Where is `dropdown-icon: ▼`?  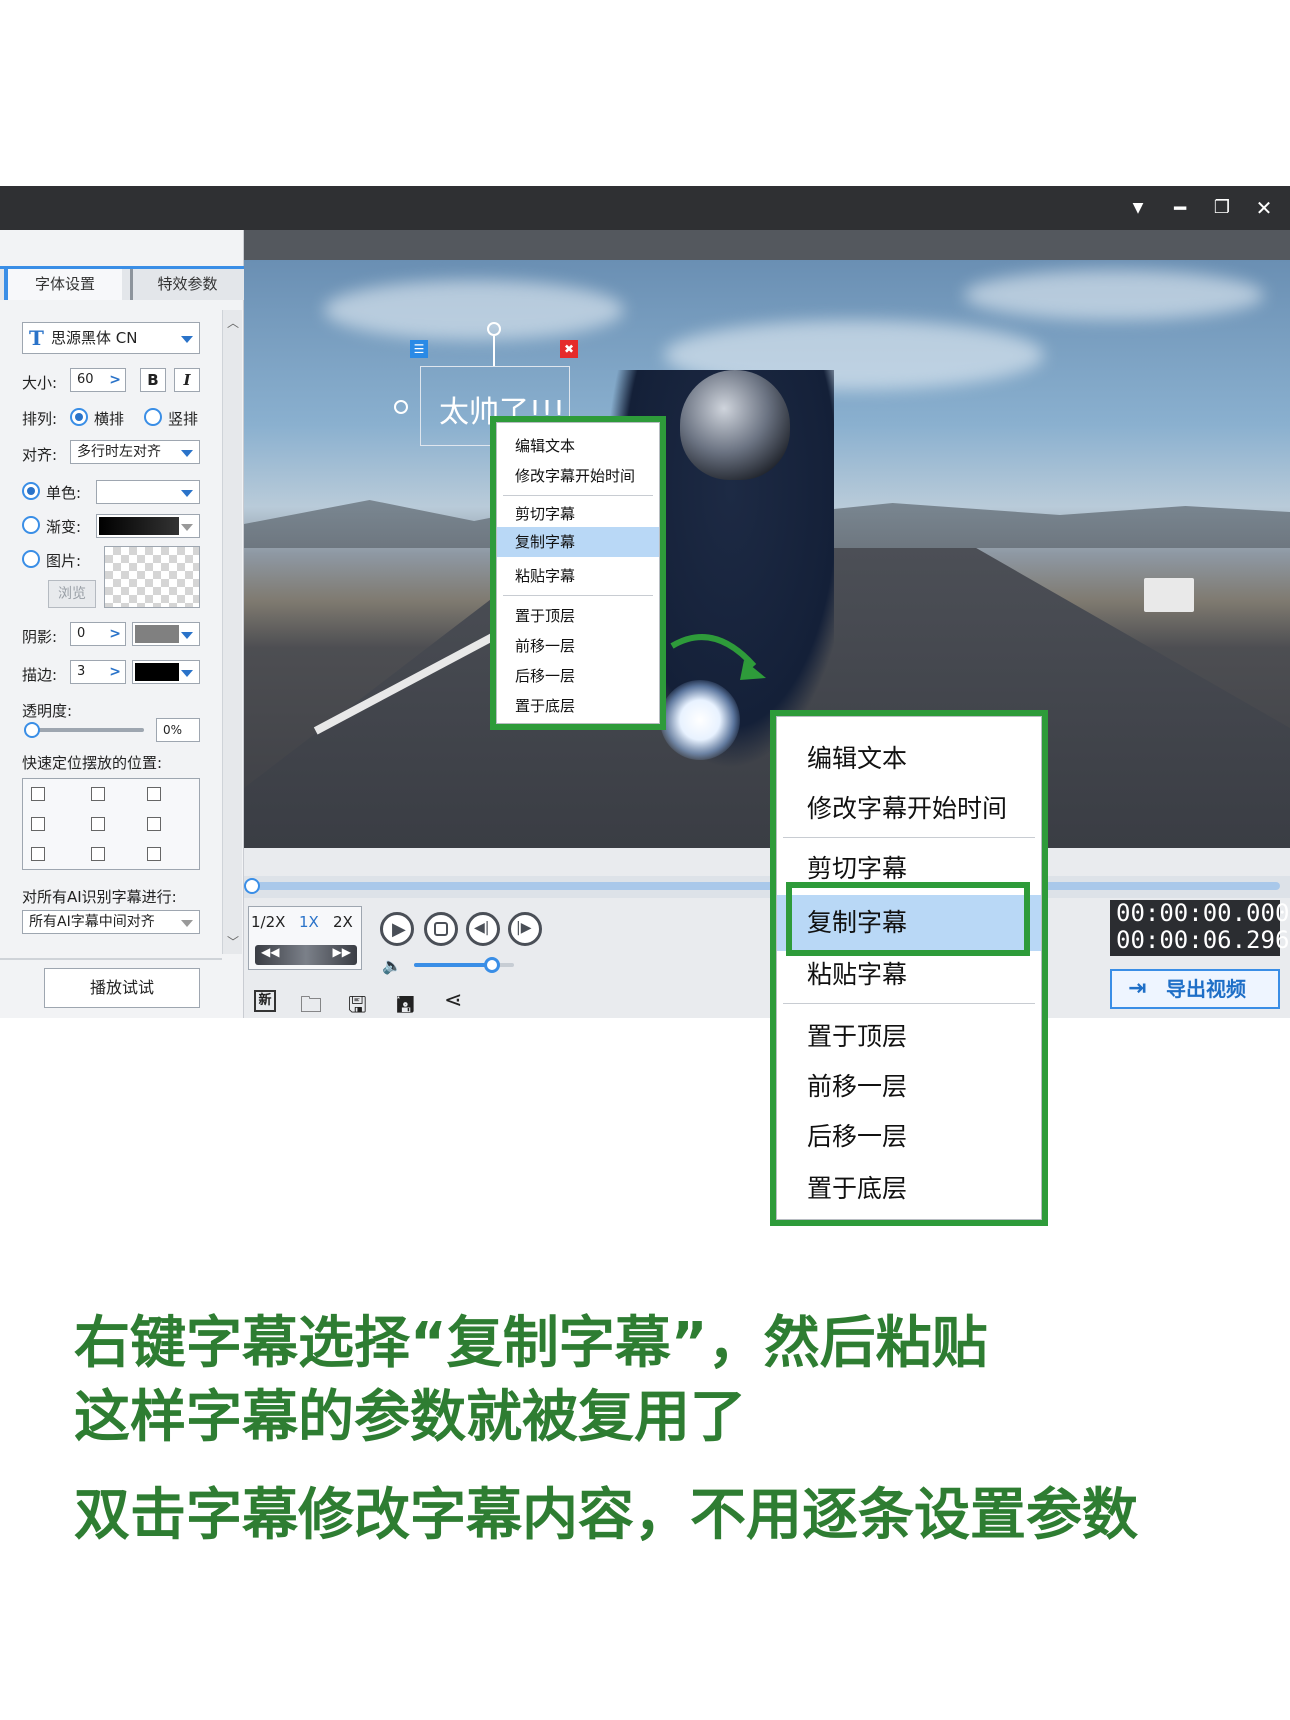 dropdown-icon: ▼ is located at coordinates (1138, 208).